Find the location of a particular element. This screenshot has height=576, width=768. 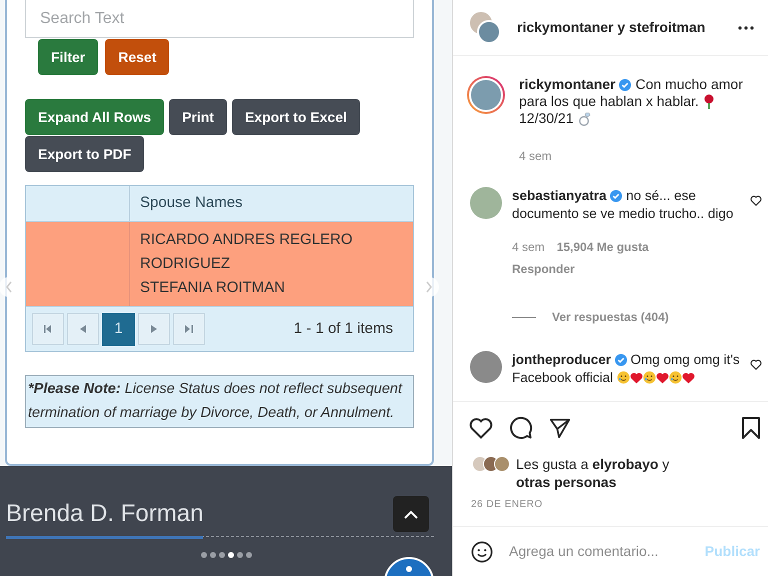

caption-username: rickymontaner is located at coordinates (567, 84).